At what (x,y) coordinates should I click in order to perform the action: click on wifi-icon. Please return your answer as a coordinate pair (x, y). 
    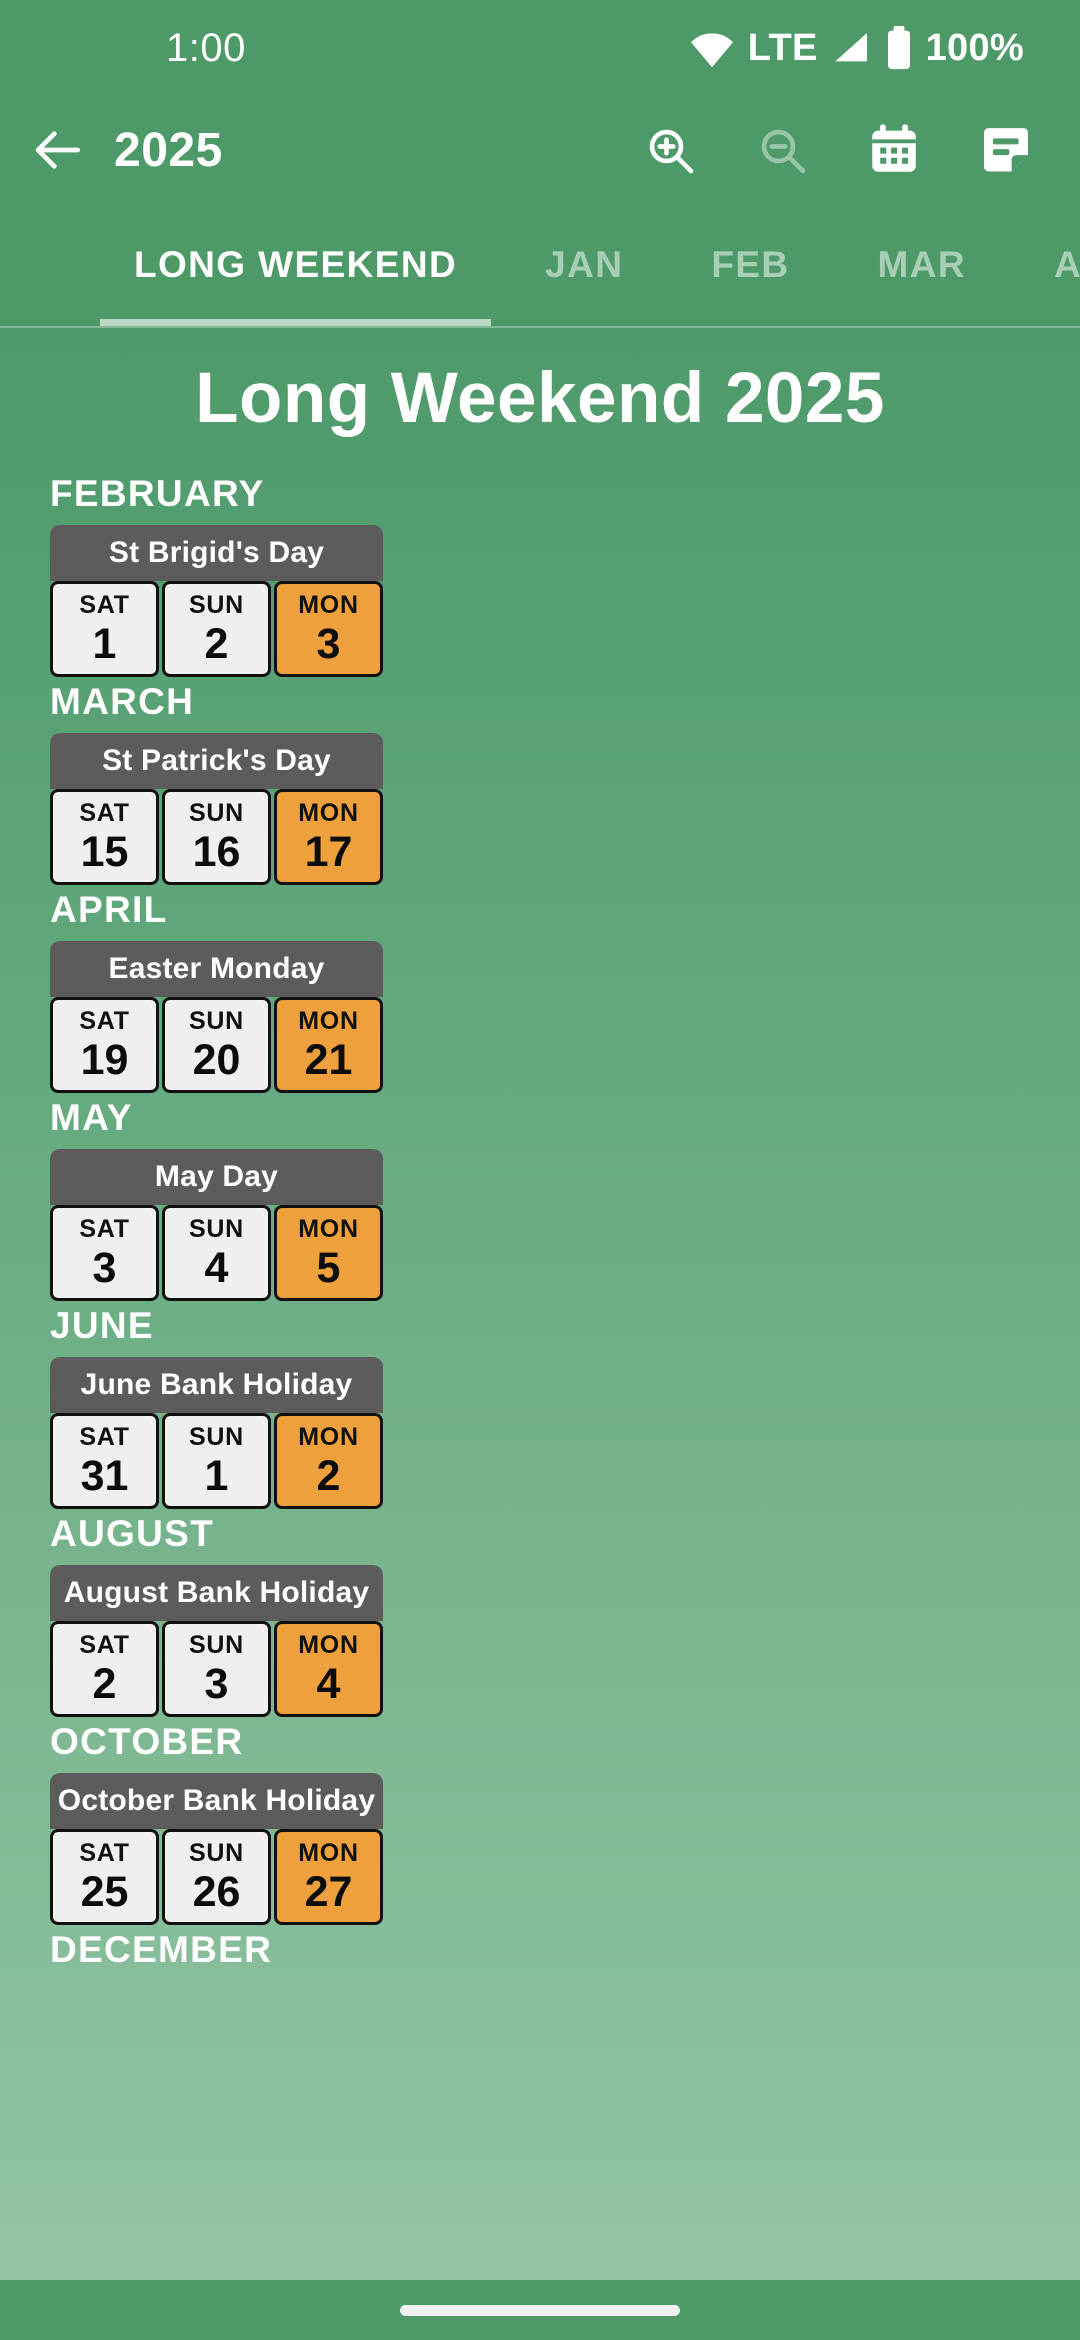
    Looking at the image, I should click on (712, 48).